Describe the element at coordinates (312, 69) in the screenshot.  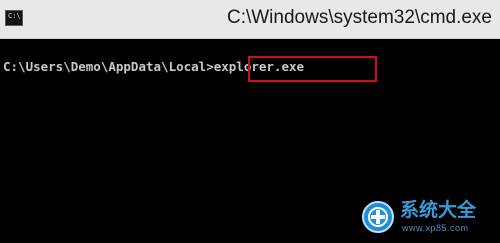
I see `command-highlight-box` at that location.